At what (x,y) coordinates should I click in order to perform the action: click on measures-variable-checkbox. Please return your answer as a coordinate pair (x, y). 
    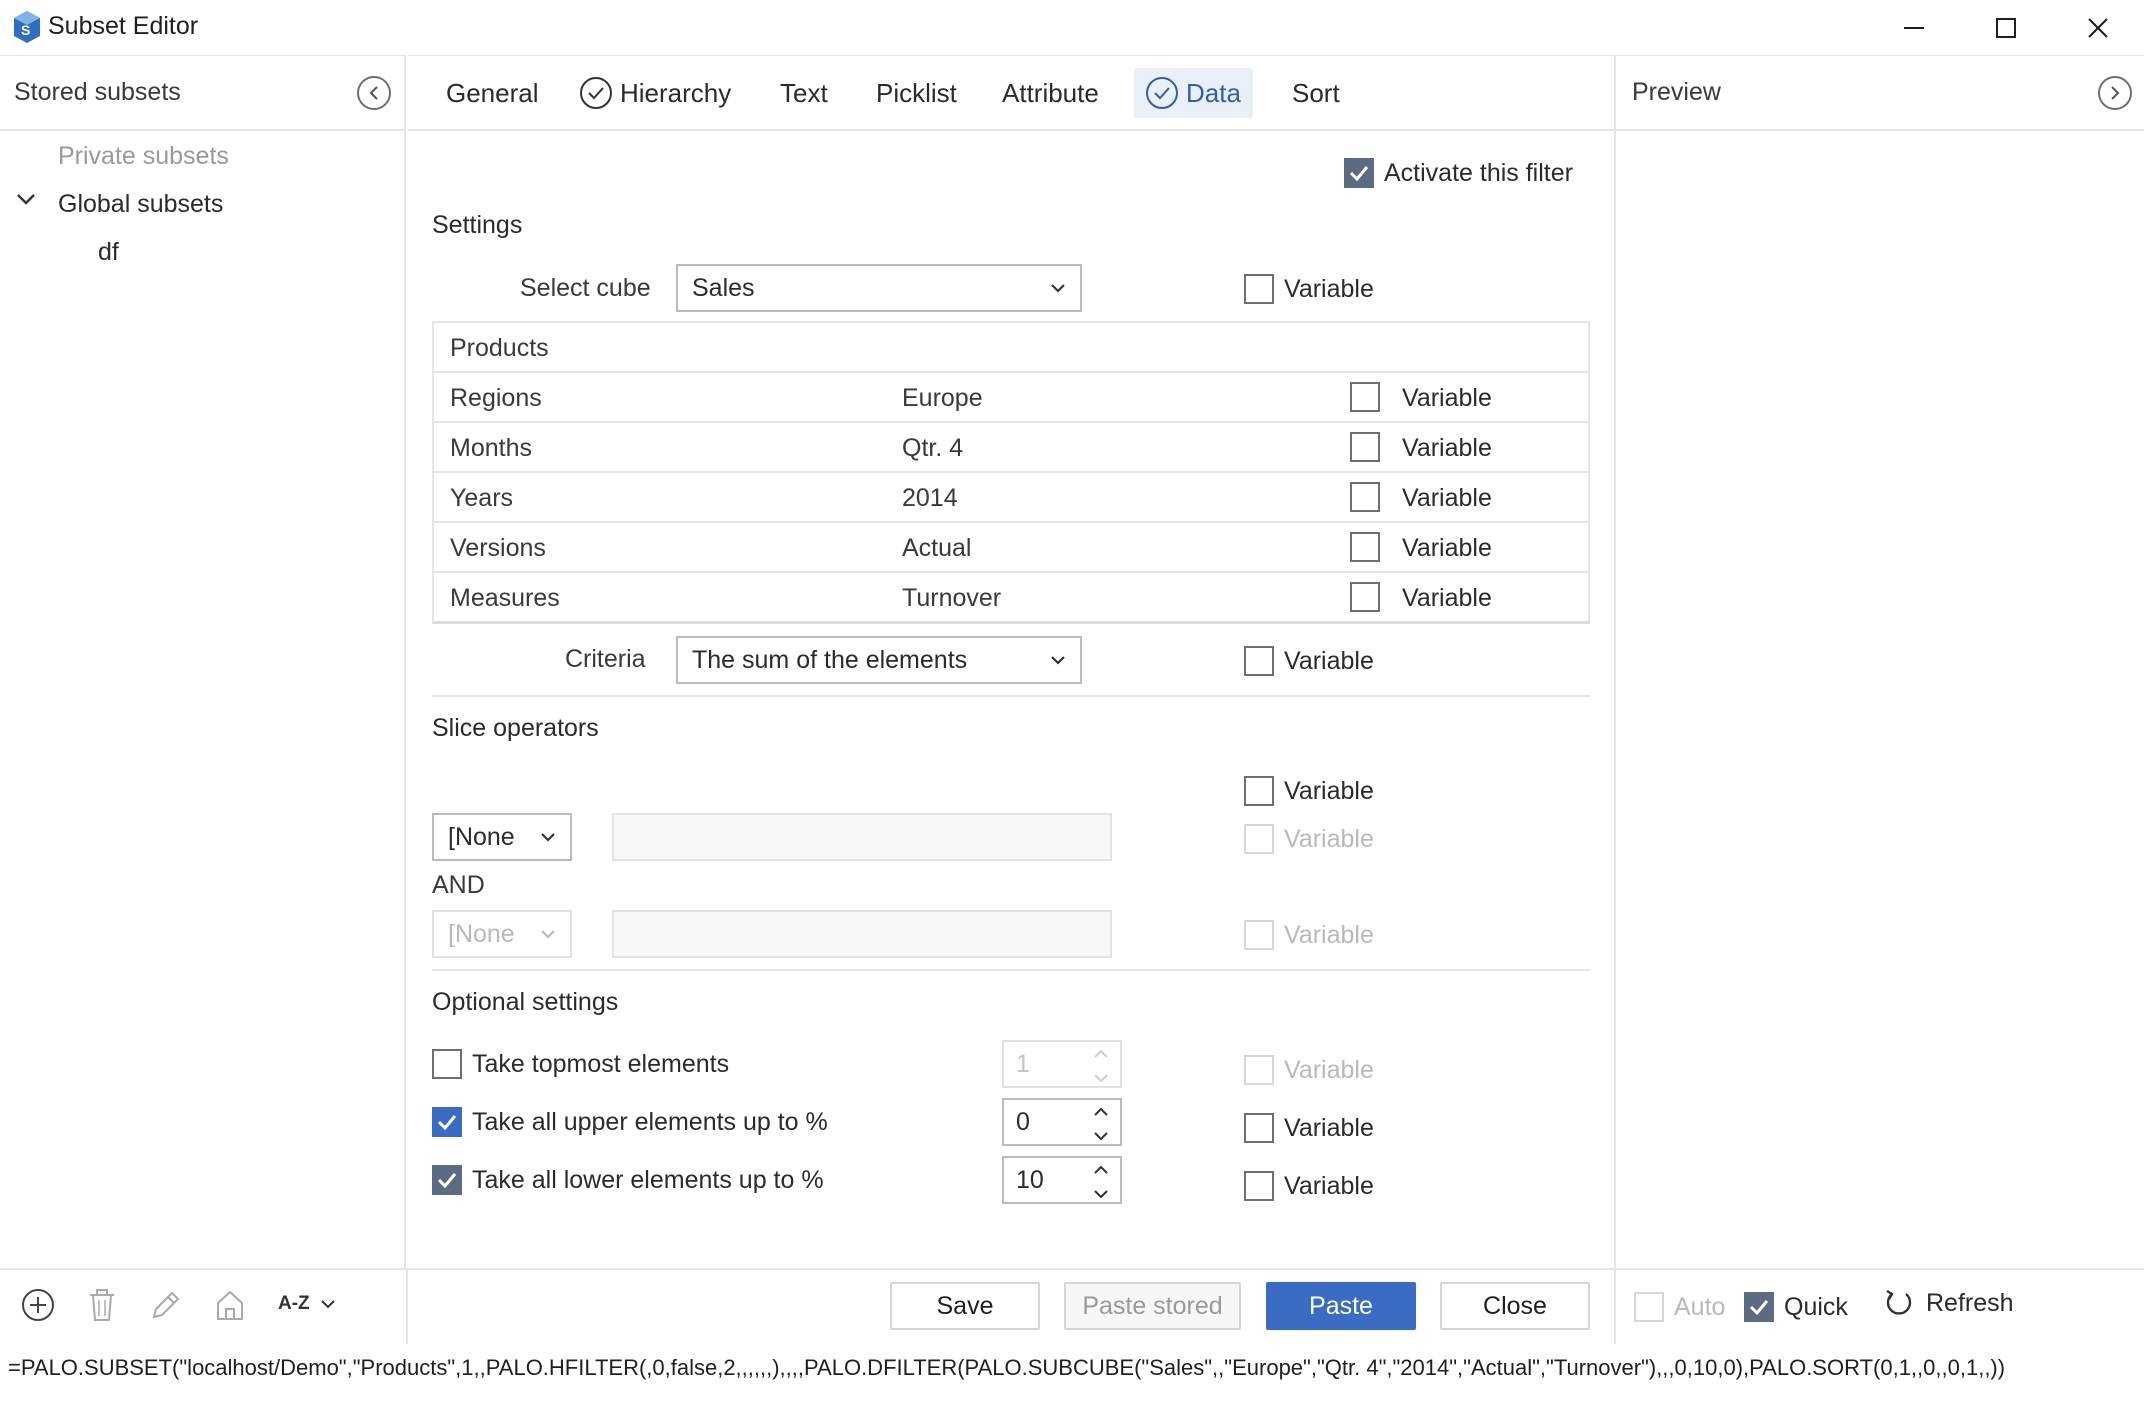
    Looking at the image, I should click on (1365, 597).